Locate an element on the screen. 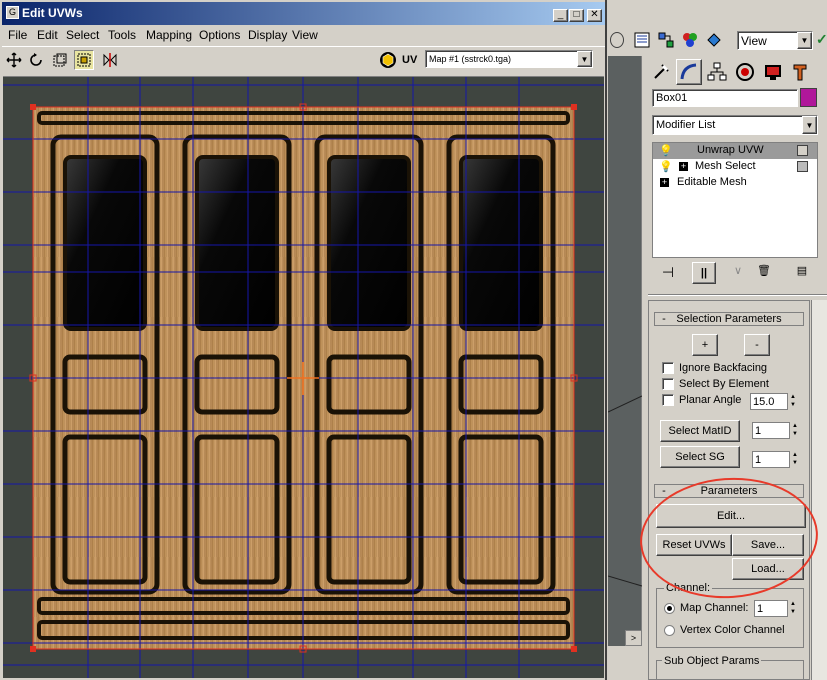 The height and width of the screenshot is (680, 827). stack-item-label: Editable Mesh is located at coordinates (712, 182).